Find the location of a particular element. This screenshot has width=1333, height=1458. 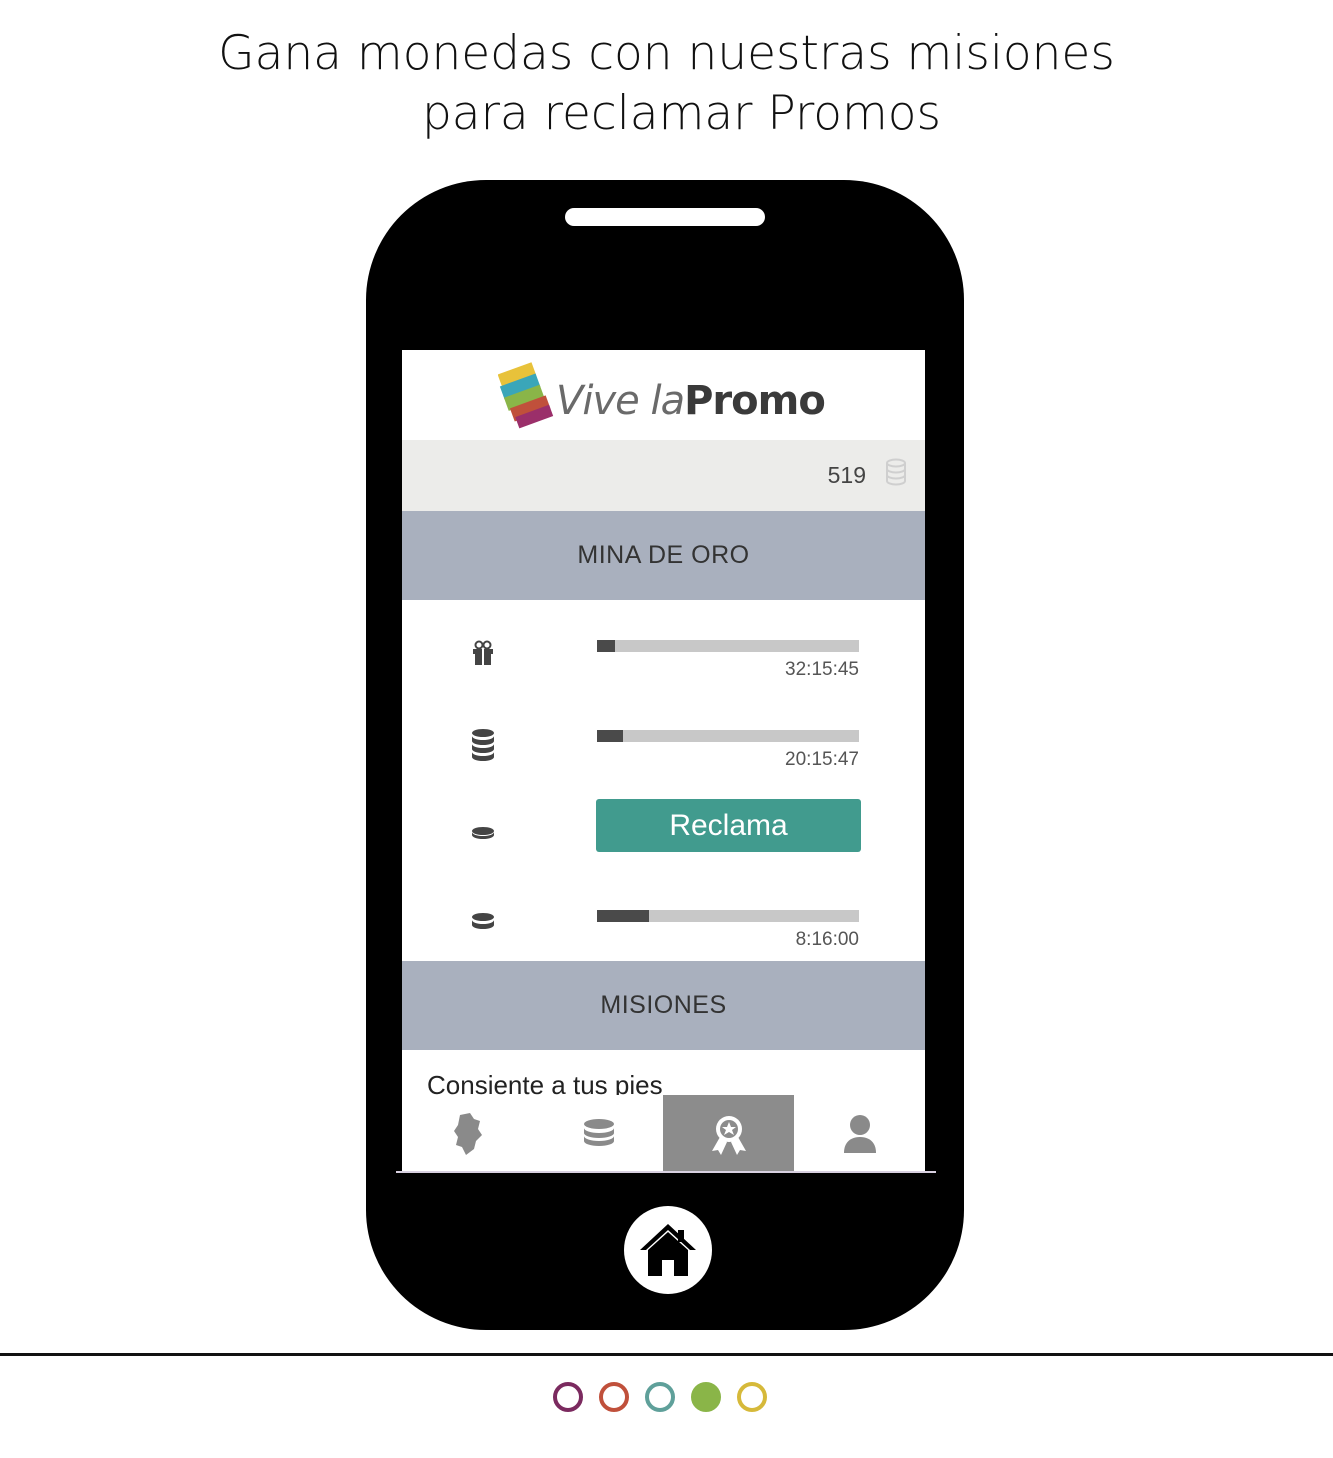

section-divider is located at coordinates (666, 1354).